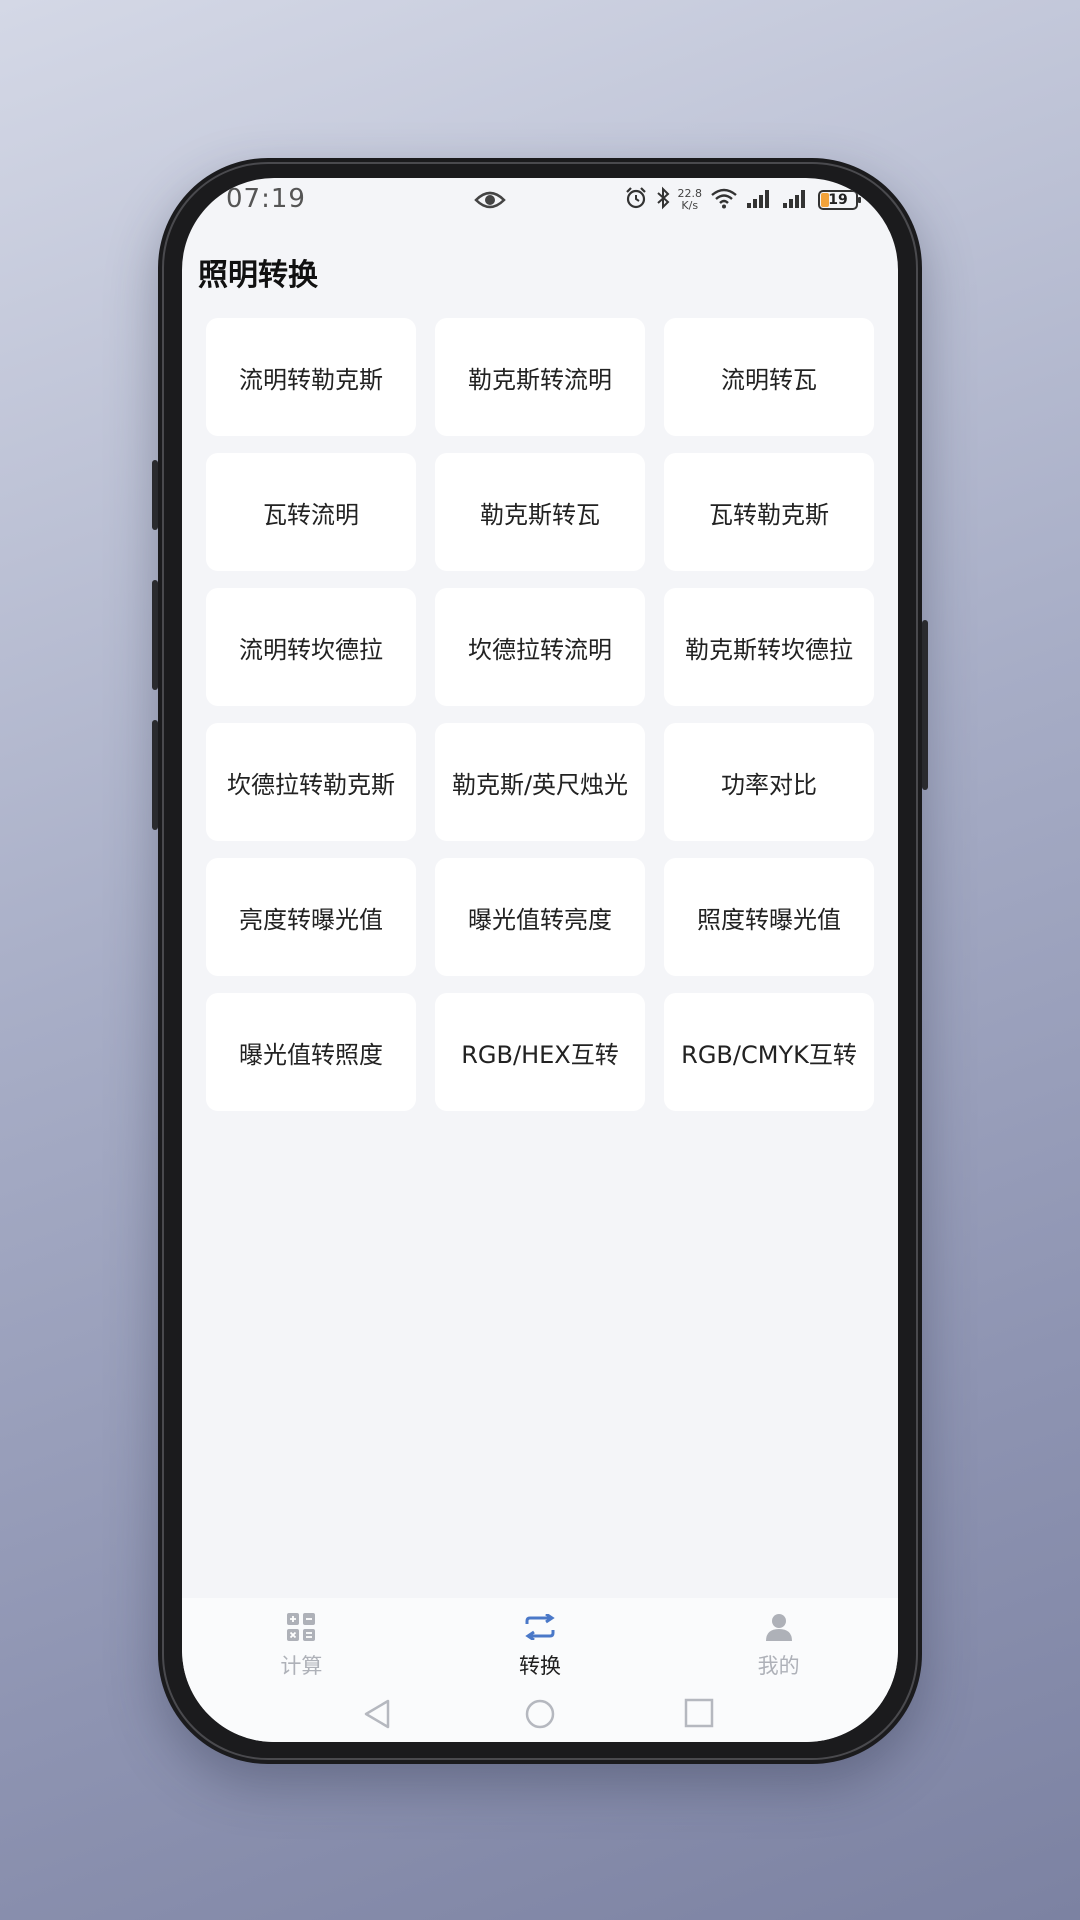 The image size is (1080, 1920). I want to click on tile-illuminance-to-ev: 照度转曝光值, so click(769, 917).